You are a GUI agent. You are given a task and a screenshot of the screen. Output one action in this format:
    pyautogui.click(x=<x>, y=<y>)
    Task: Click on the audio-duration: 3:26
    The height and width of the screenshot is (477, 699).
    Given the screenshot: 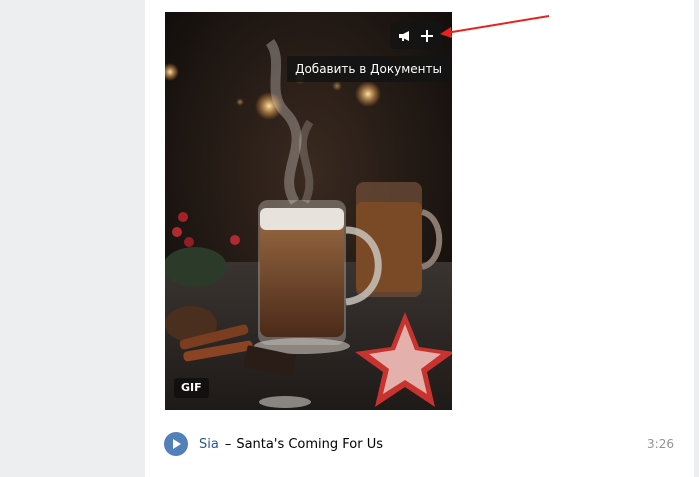 What is the action you would take?
    pyautogui.click(x=660, y=444)
    